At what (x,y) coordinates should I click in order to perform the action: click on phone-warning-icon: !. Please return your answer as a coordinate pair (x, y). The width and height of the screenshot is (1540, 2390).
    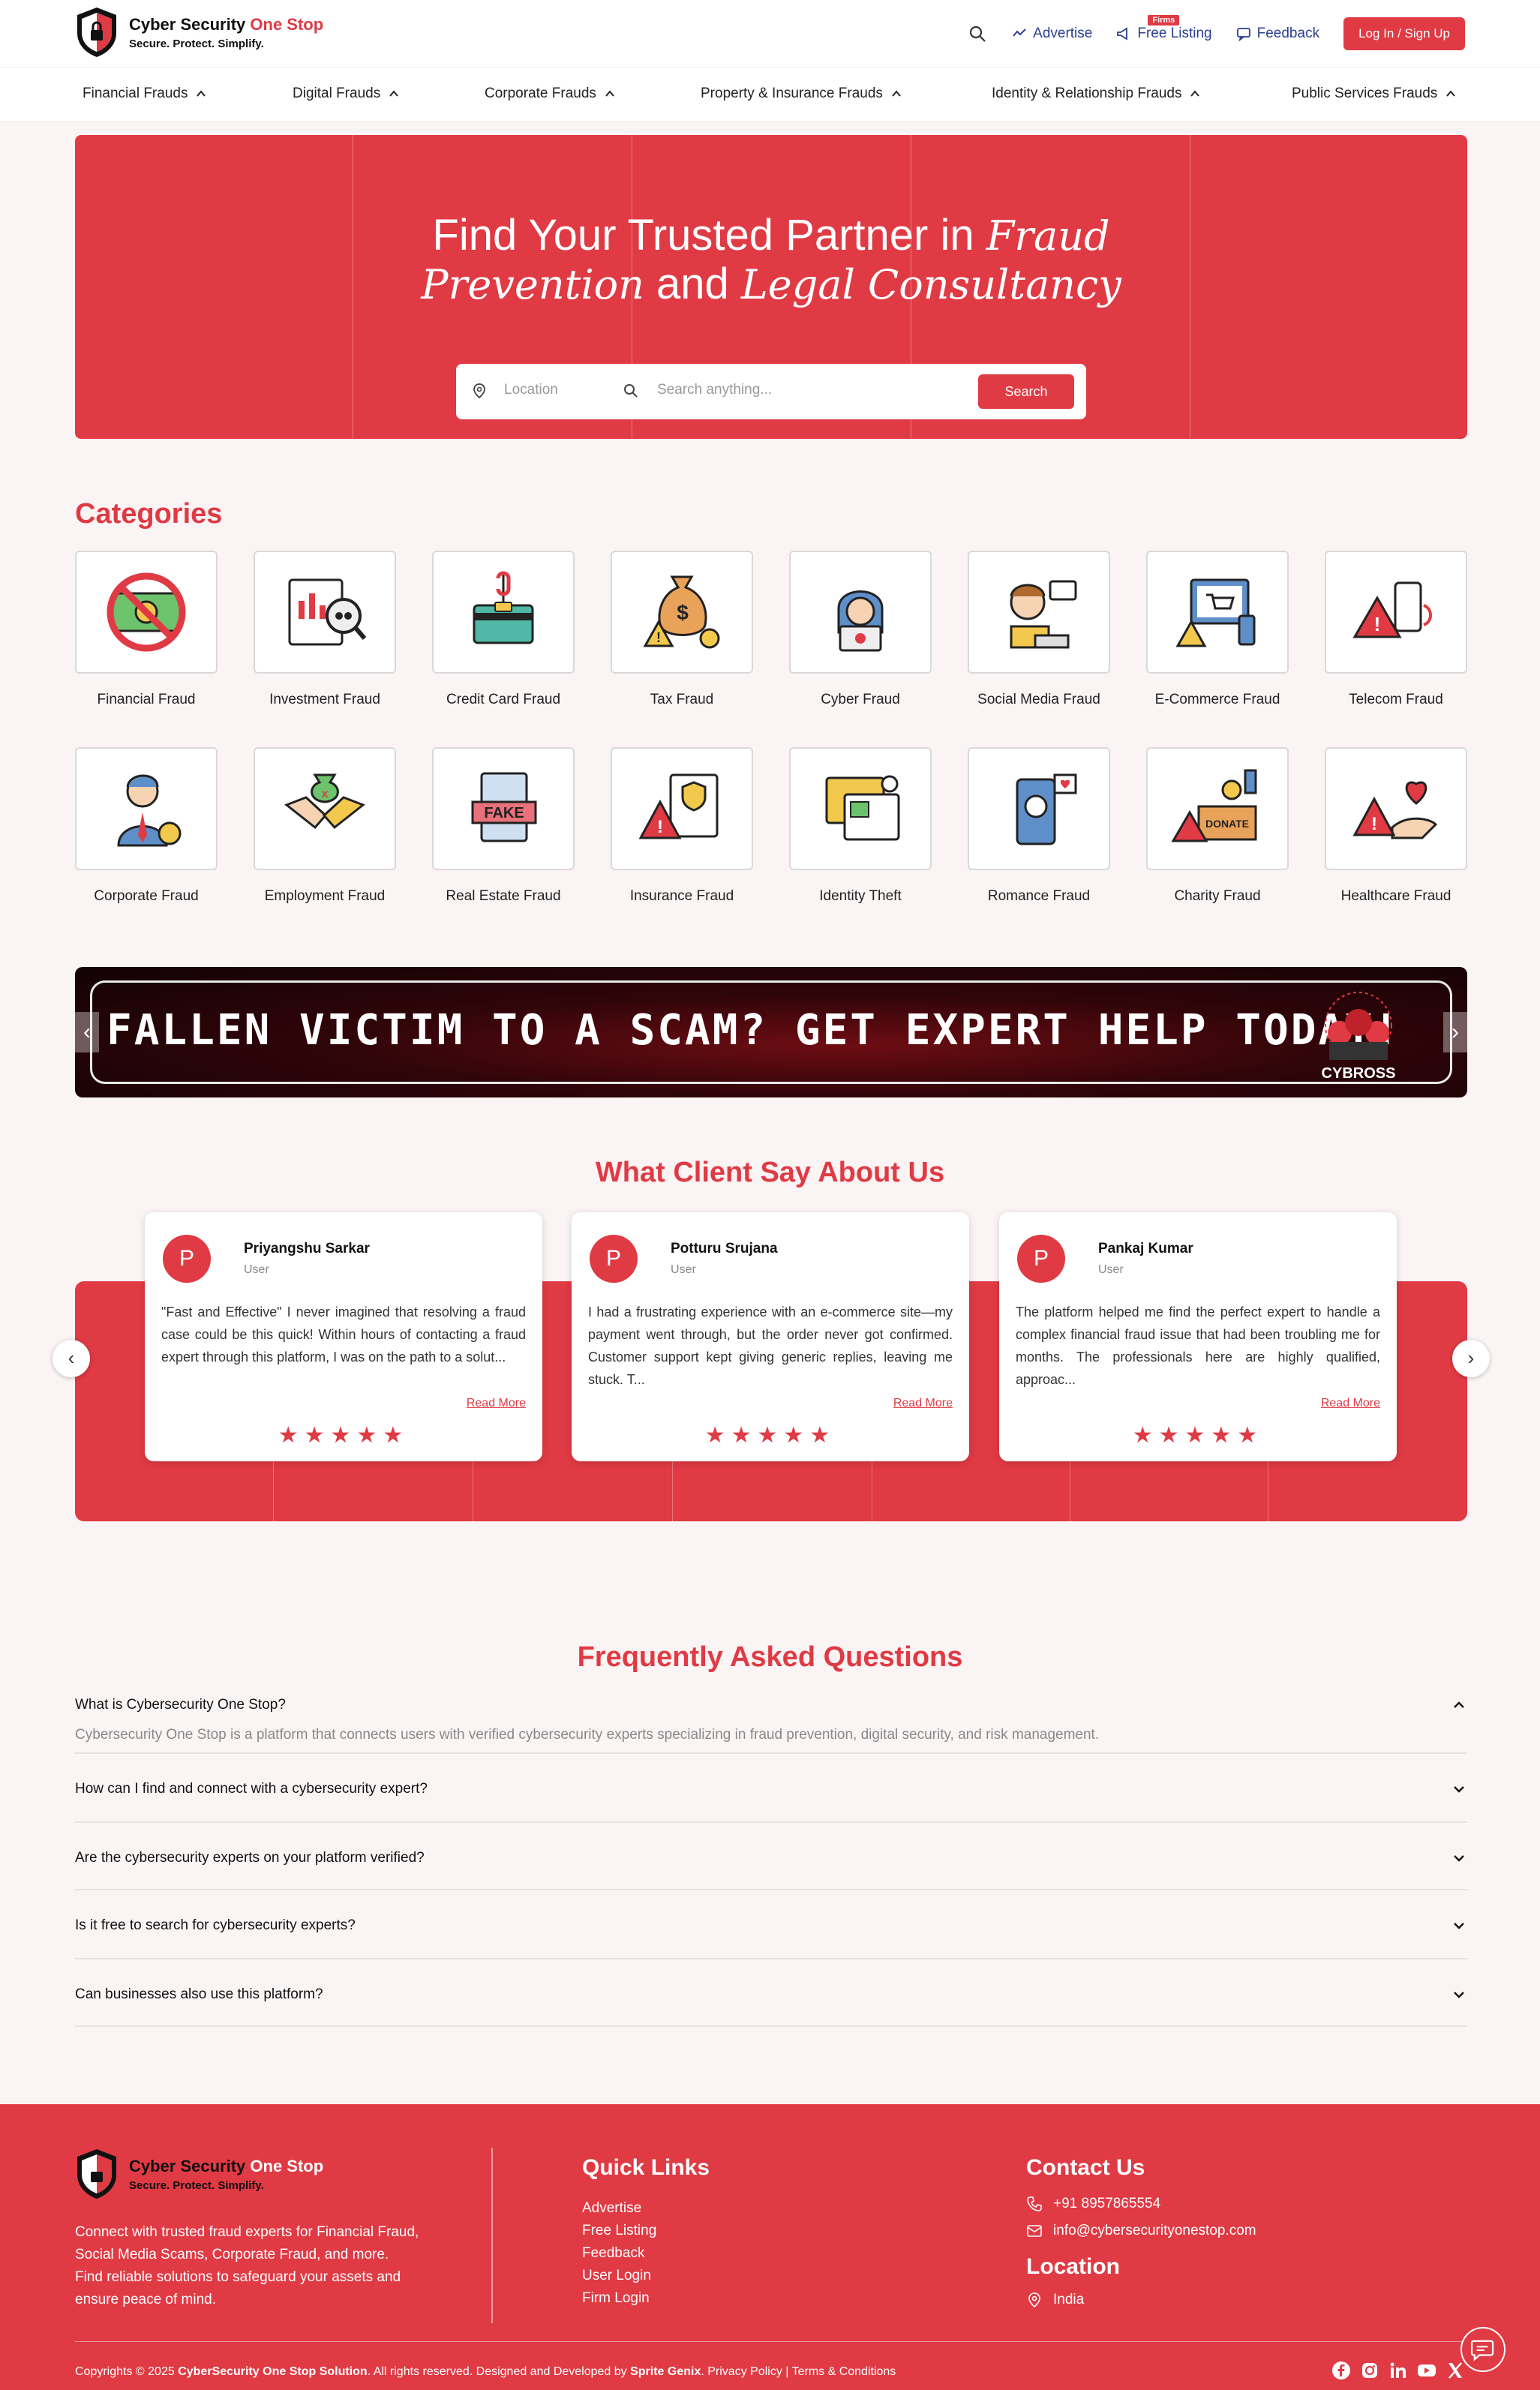
    Looking at the image, I should click on (1392, 609).